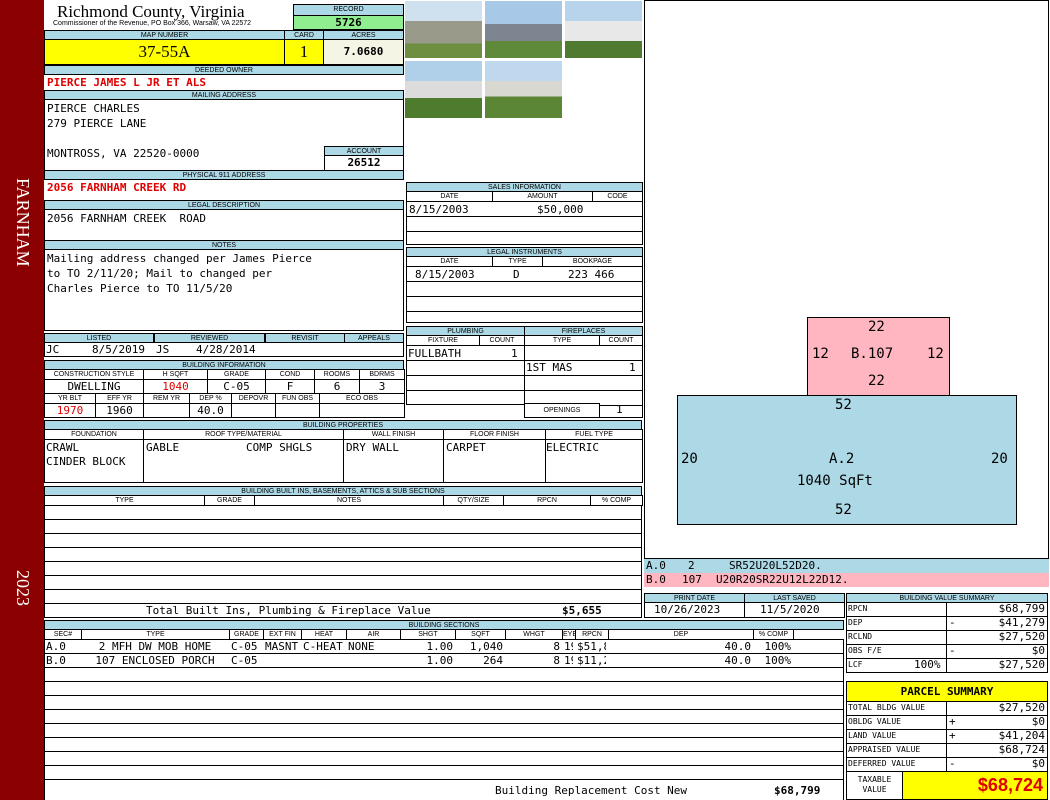 The width and height of the screenshot is (1050, 800). What do you see at coordinates (514, 353) in the screenshot?
I see `plumbing-count: 1` at bounding box center [514, 353].